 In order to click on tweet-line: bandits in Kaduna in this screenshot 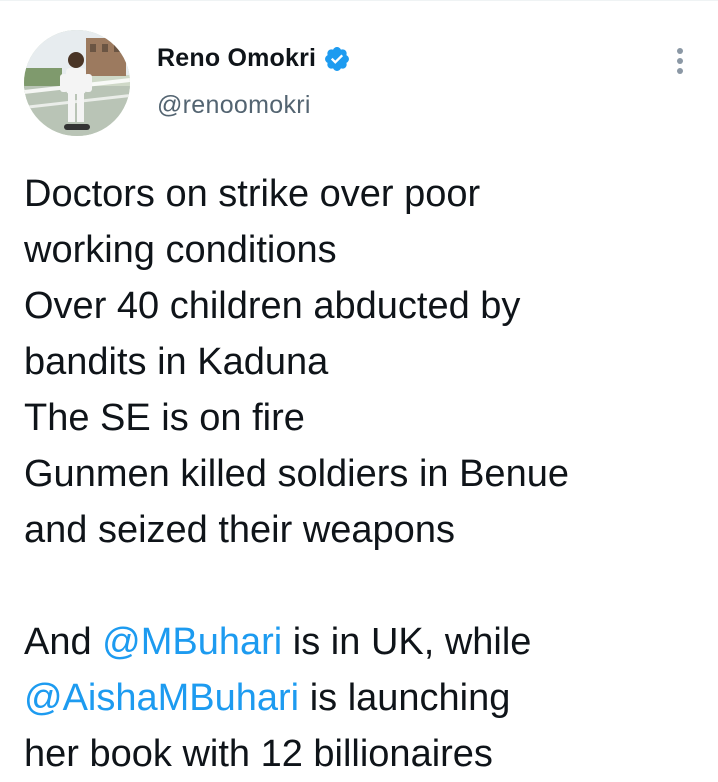, I will do `click(176, 362)`.